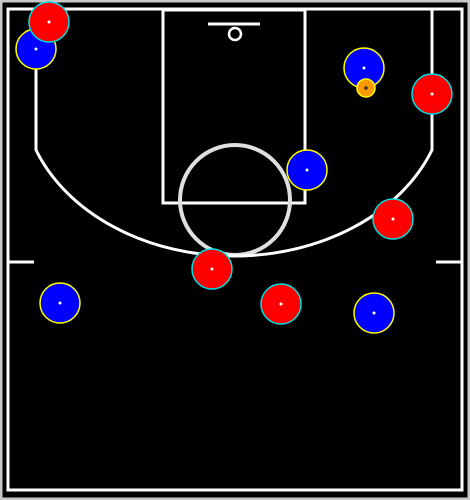  Describe the element at coordinates (366, 88) in the screenshot. I see `ball-center-dot` at that location.